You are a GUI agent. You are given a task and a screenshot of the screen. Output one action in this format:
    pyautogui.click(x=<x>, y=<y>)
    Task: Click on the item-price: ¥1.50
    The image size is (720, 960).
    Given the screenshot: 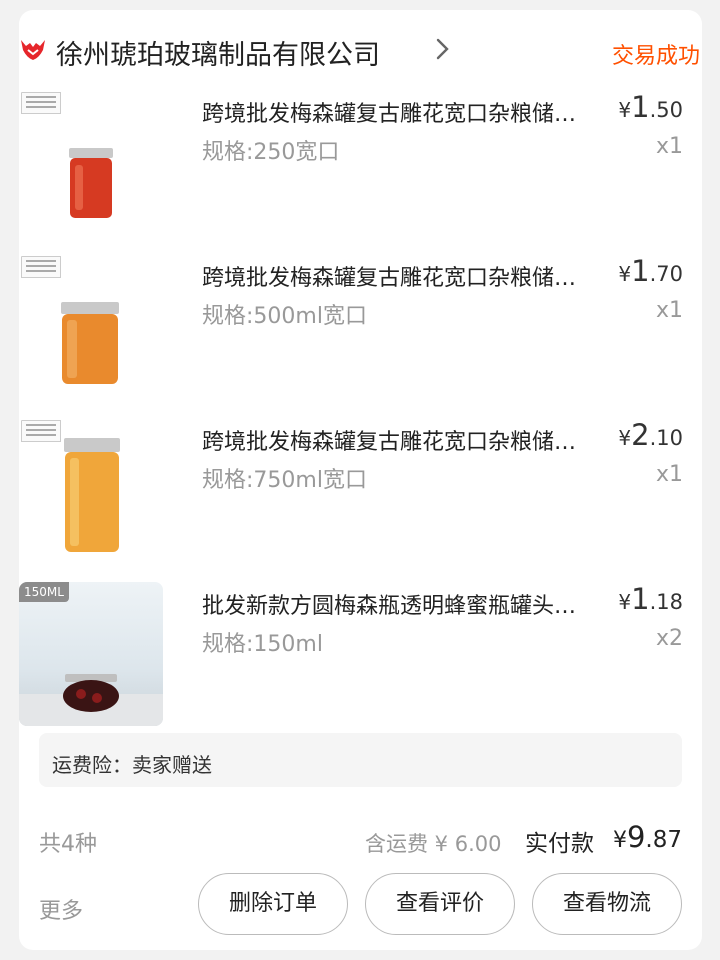 What is the action you would take?
    pyautogui.click(x=650, y=107)
    